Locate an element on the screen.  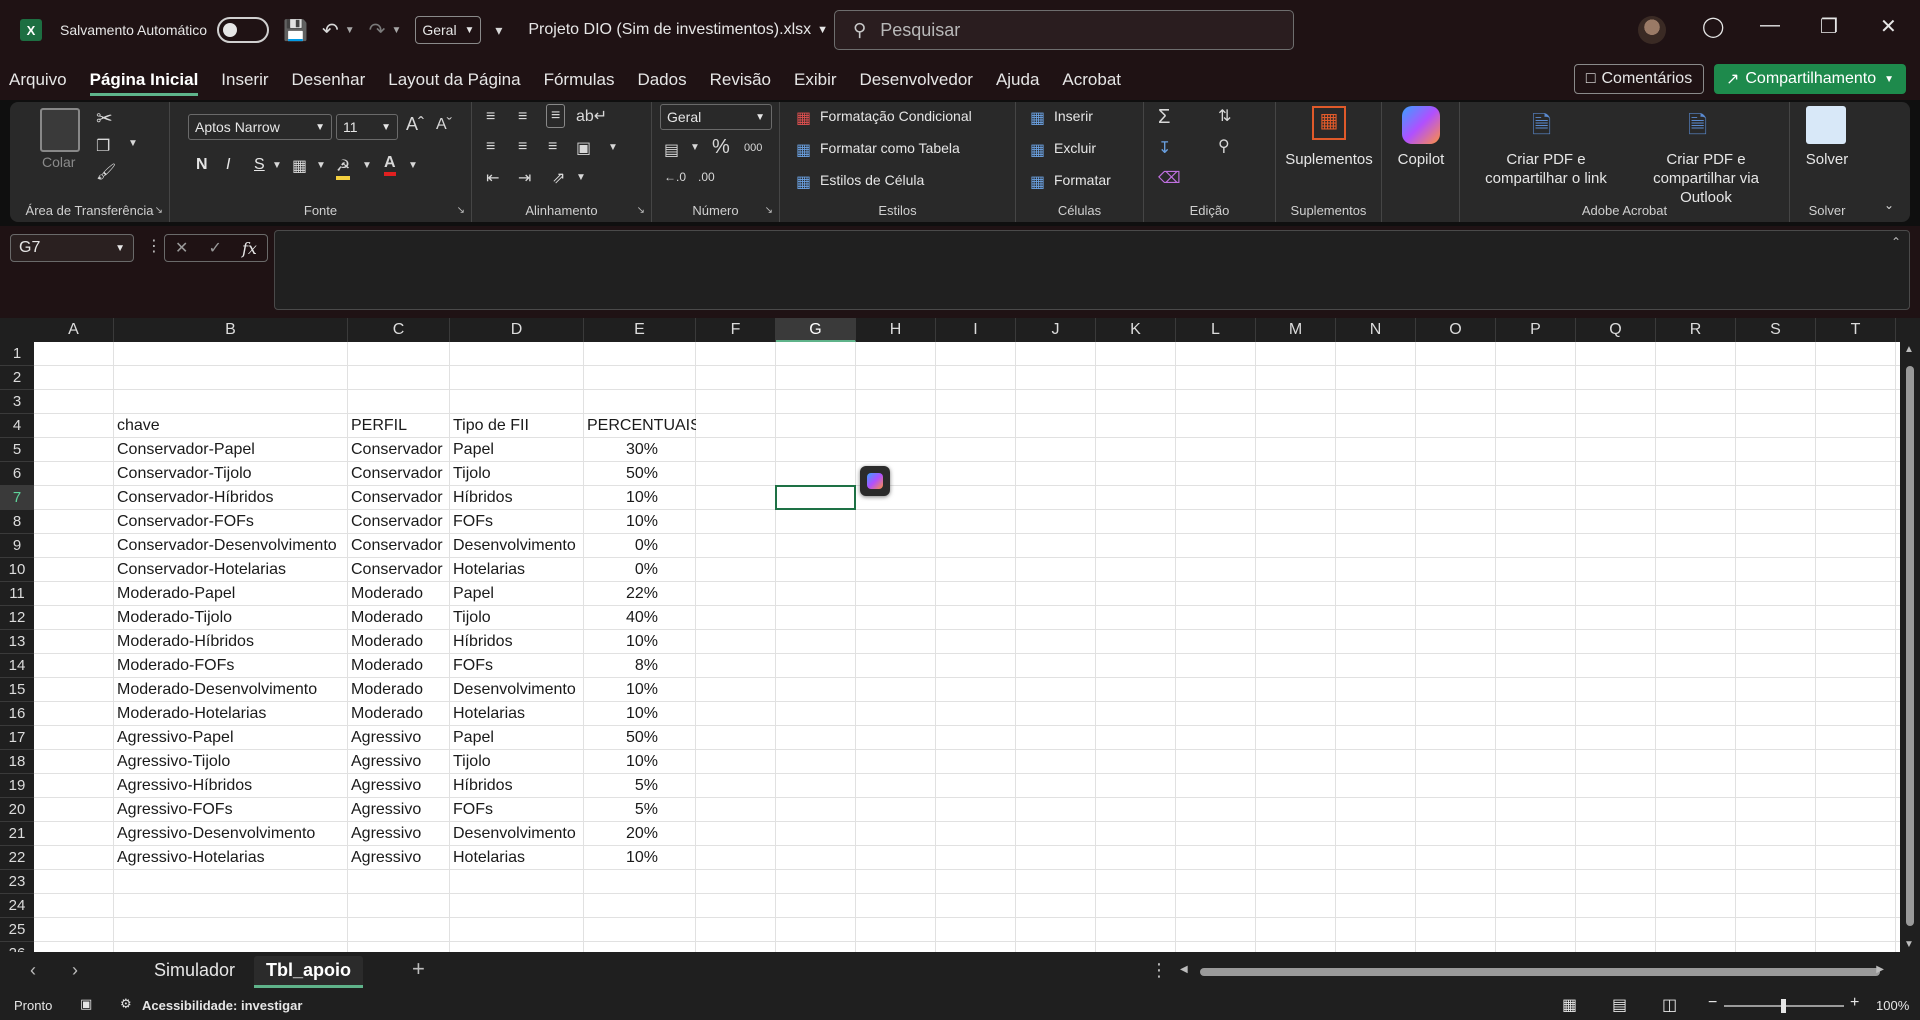
copilot-icon is located at coordinates (1421, 125).